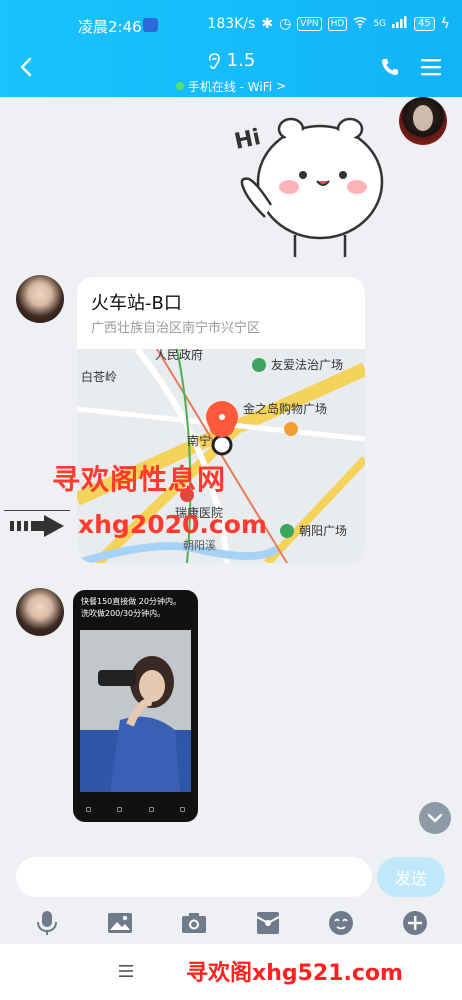 The height and width of the screenshot is (1000, 462). I want to click on image-message: 快餐150直接做 20分钟内。 洗吹做200/30分钟内。, so click(135, 706).